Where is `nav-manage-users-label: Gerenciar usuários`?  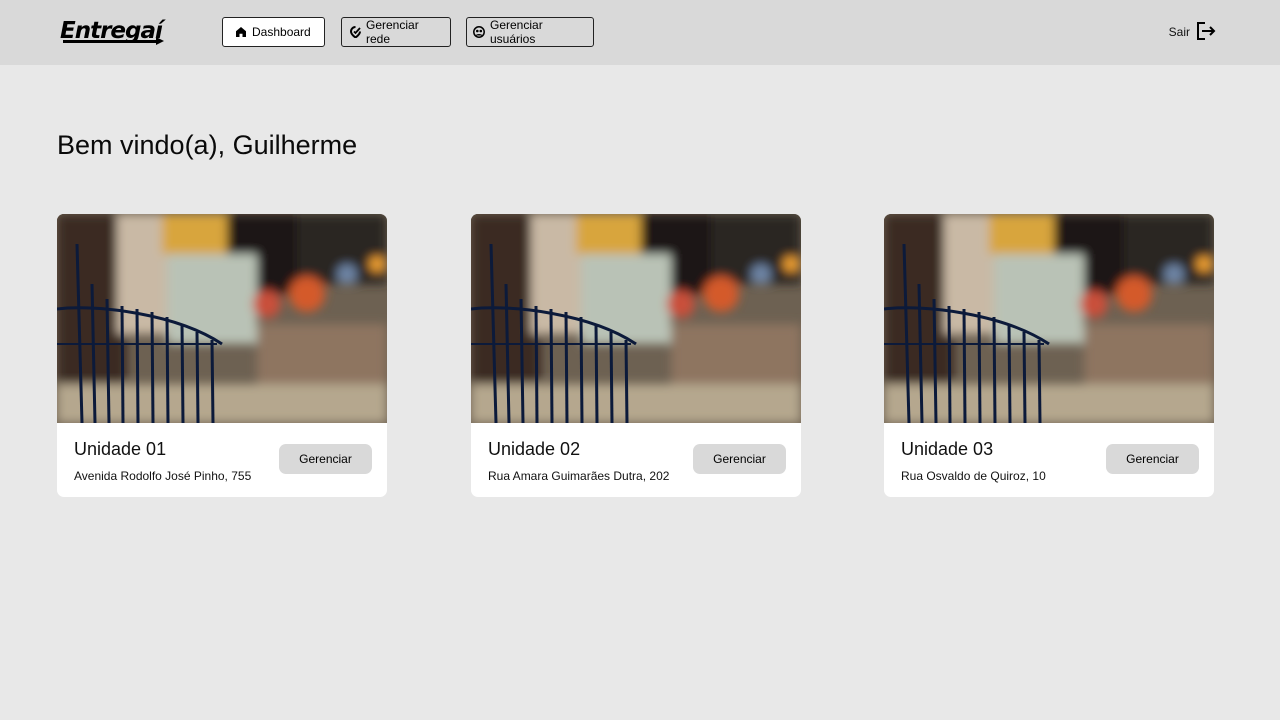 nav-manage-users-label: Gerenciar usuários is located at coordinates (516, 32).